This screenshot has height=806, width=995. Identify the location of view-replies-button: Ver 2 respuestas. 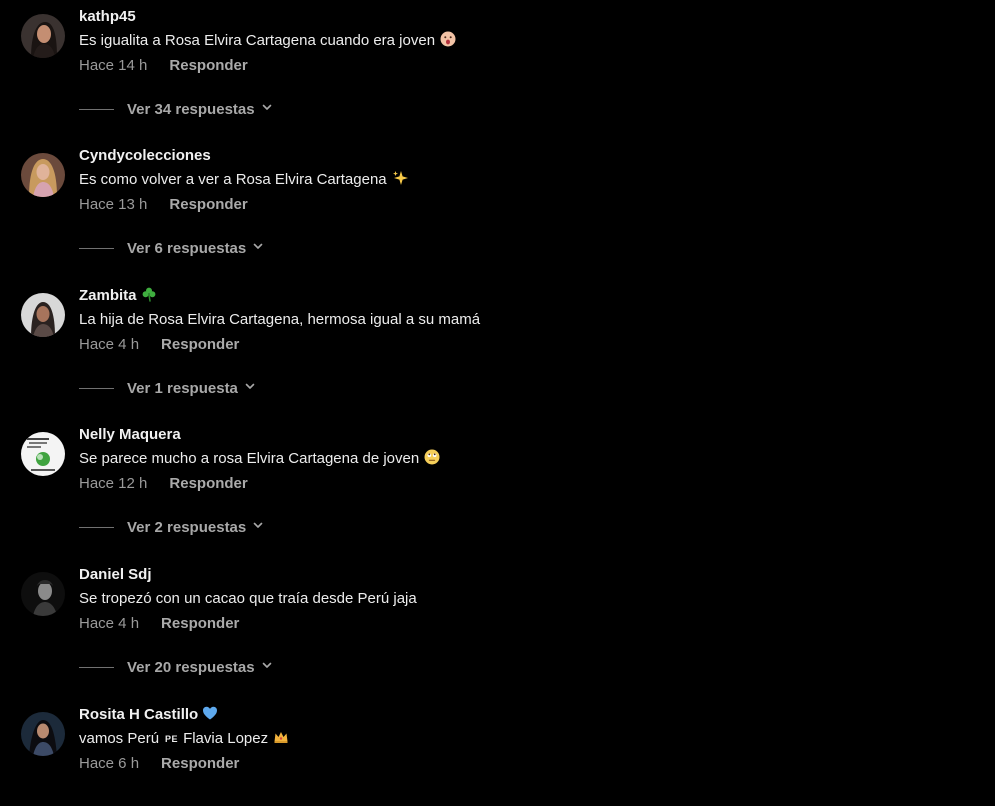
(171, 527).